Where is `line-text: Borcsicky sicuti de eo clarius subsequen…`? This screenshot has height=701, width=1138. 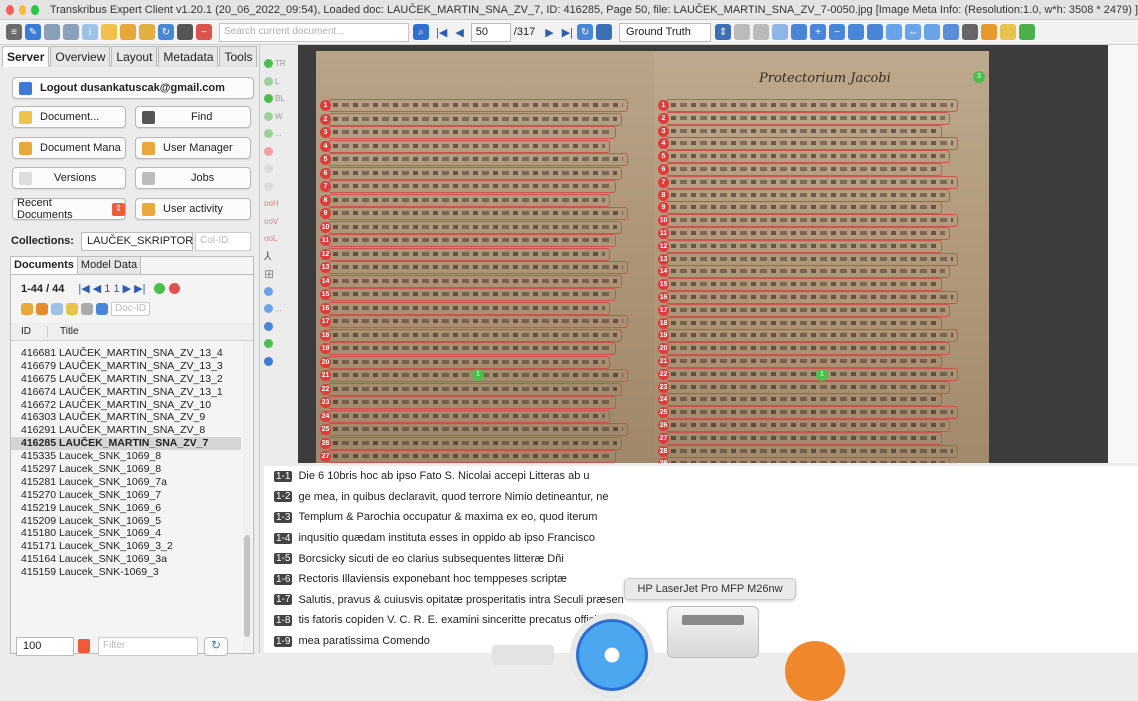 line-text: Borcsicky sicuti de eo clarius subsequen… is located at coordinates (430, 559).